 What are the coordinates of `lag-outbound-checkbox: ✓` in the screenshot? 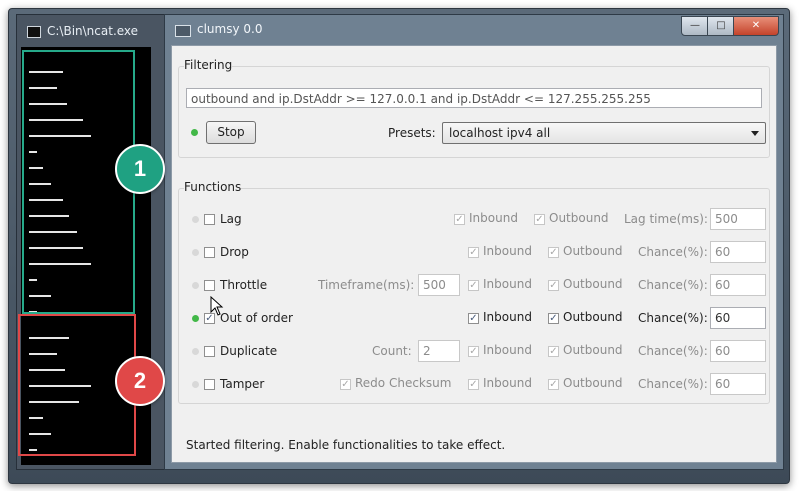 It's located at (539, 219).